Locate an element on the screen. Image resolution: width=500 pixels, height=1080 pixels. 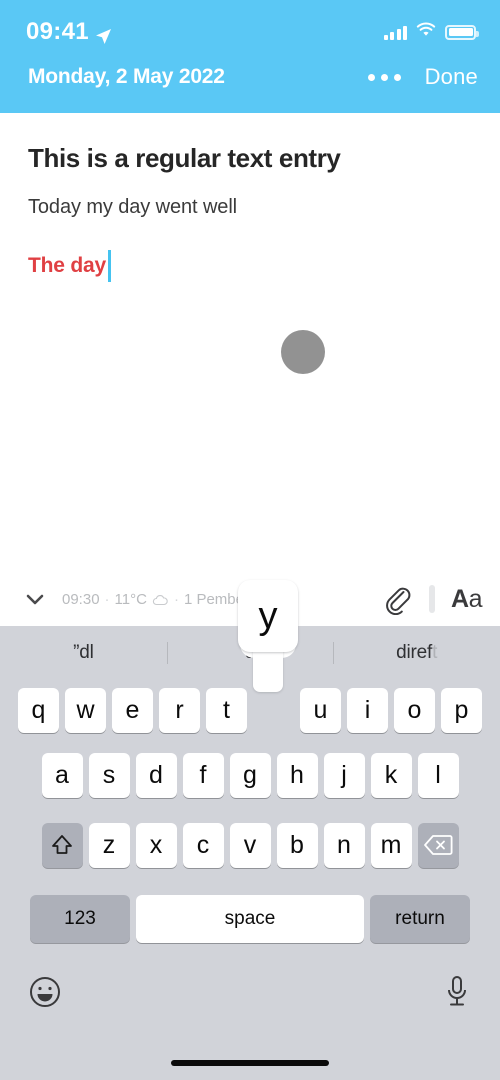
note-body-text: Today my day went well is located at coordinates (250, 207).